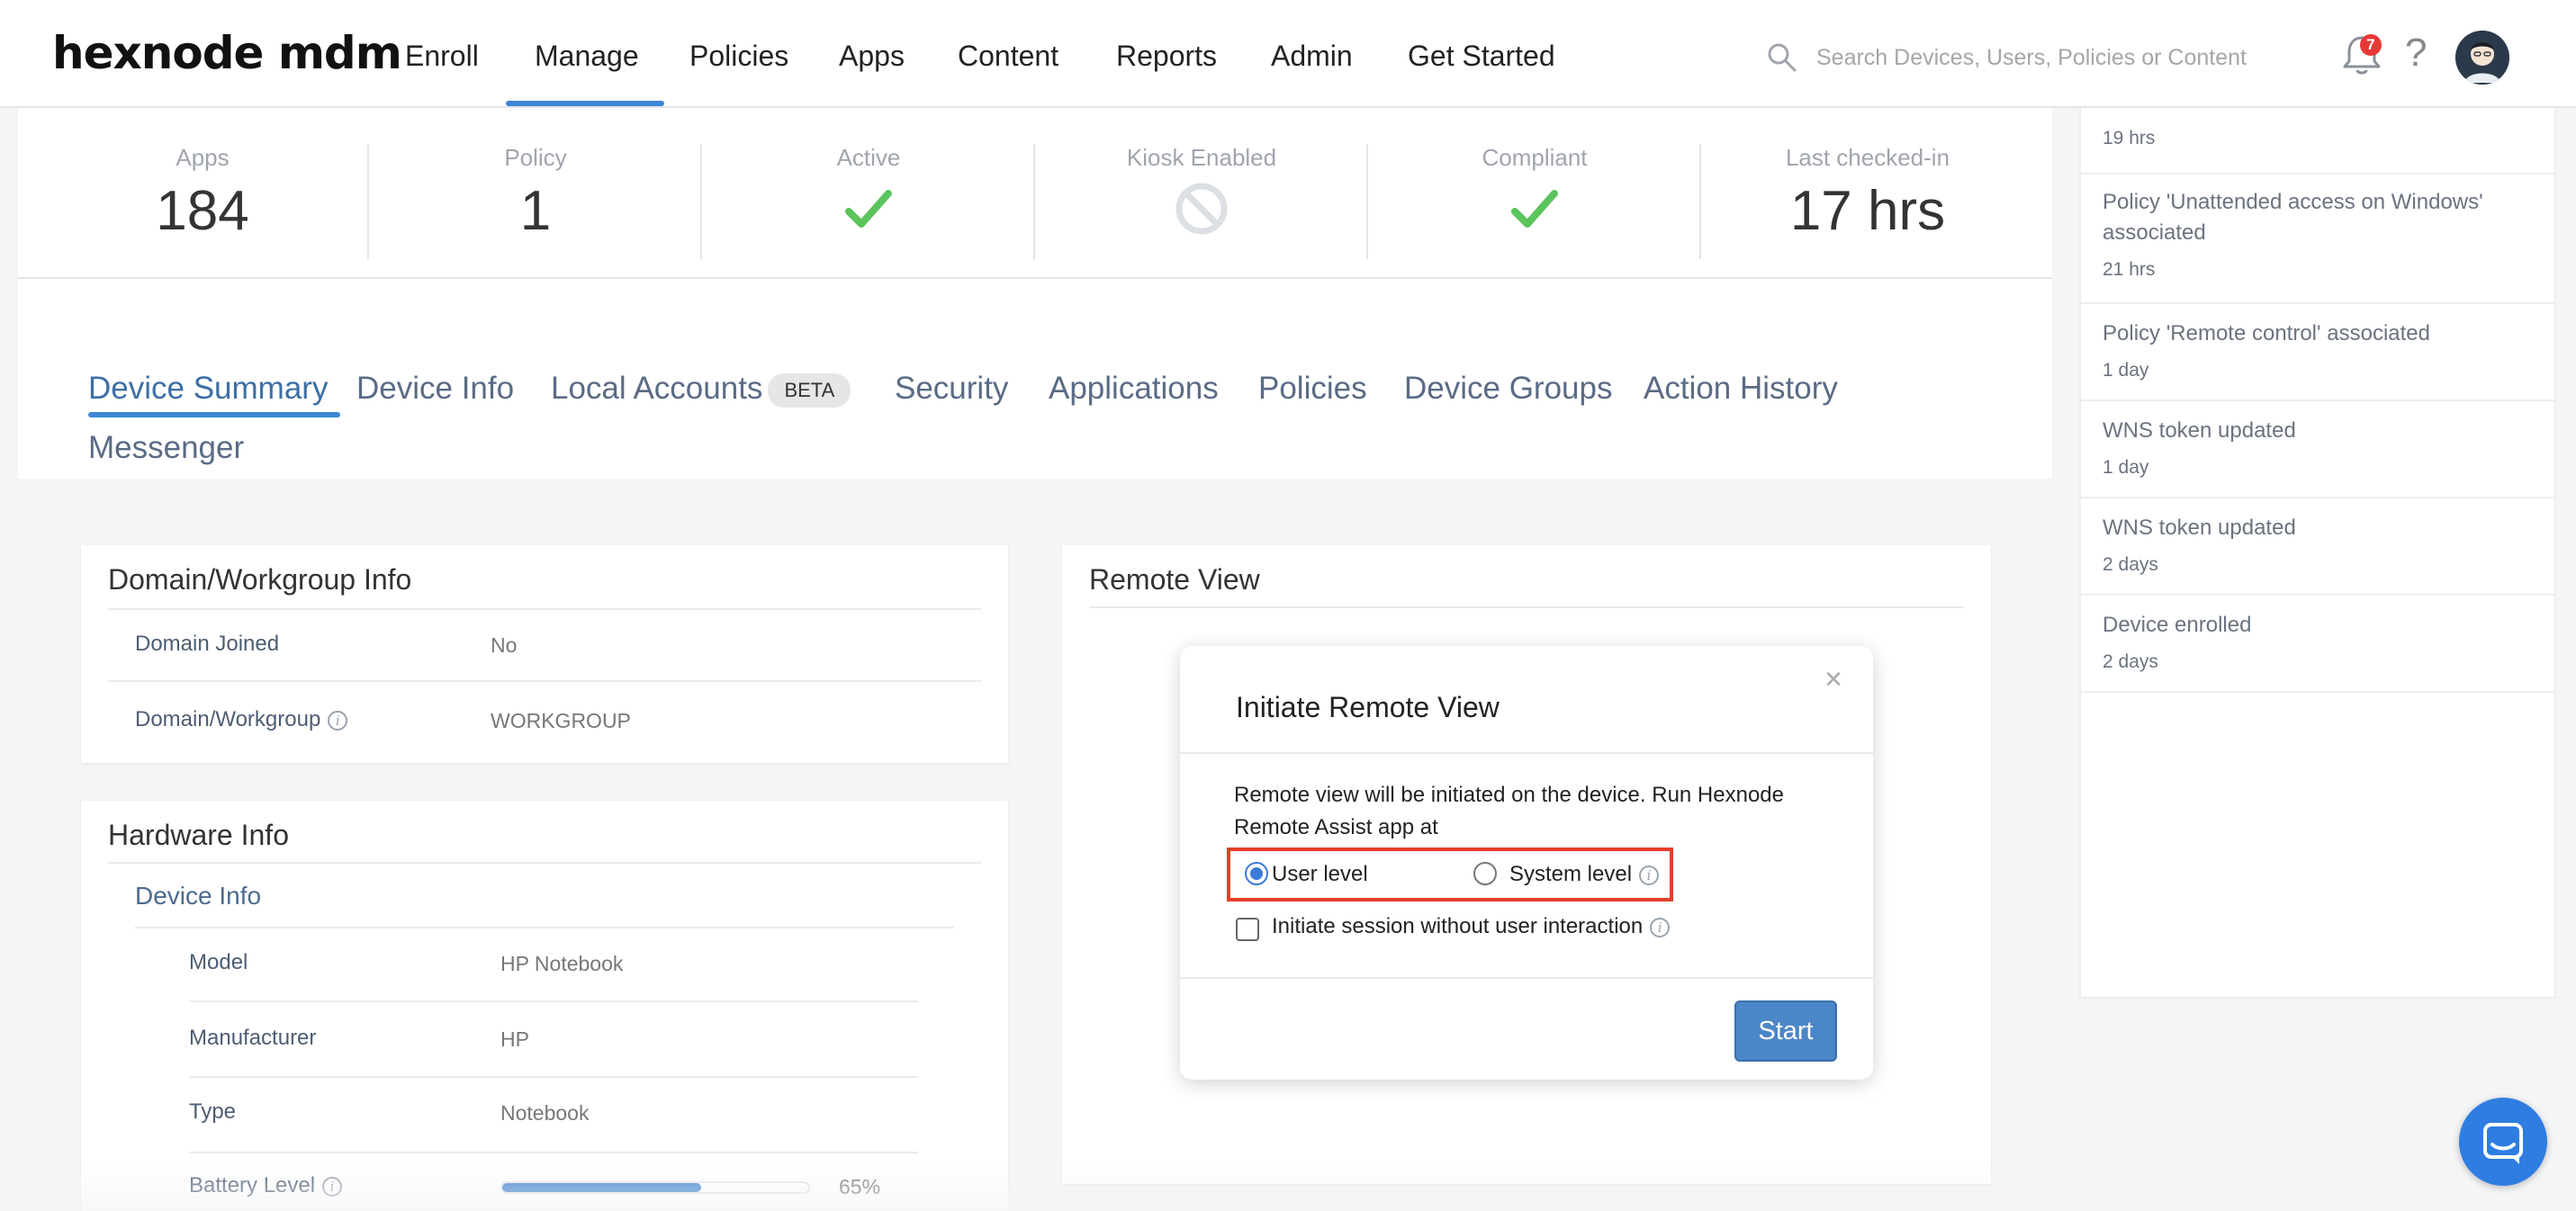 This screenshot has height=1211, width=2576. What do you see at coordinates (872, 56) in the screenshot?
I see `nav-apps: Apps` at bounding box center [872, 56].